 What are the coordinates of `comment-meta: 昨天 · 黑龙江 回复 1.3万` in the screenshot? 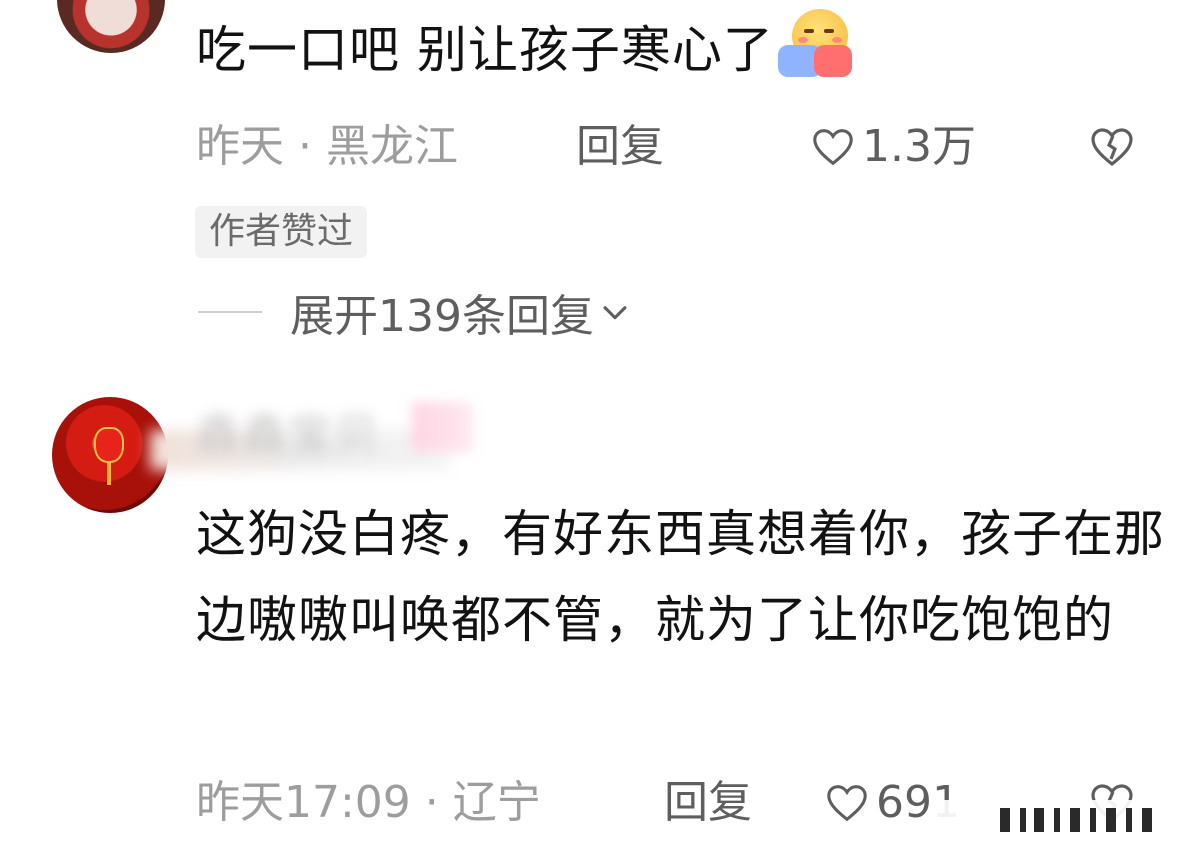 It's located at (664, 147).